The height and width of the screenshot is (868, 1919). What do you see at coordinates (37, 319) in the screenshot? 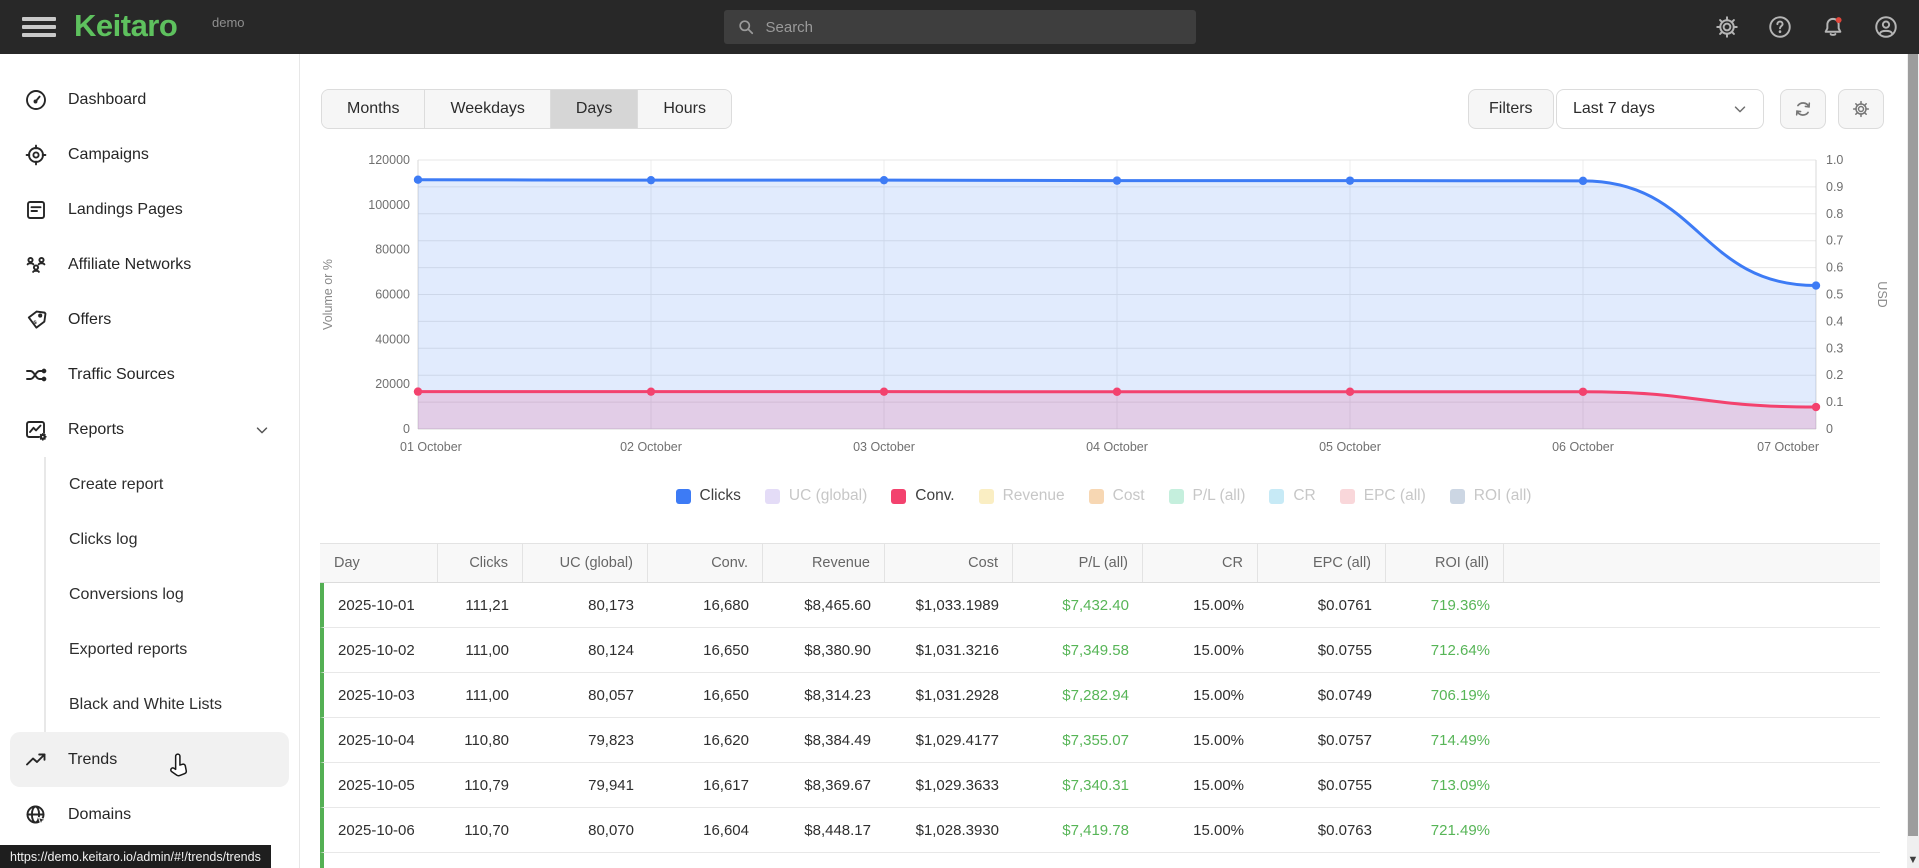
I see `offers-icon: s` at bounding box center [37, 319].